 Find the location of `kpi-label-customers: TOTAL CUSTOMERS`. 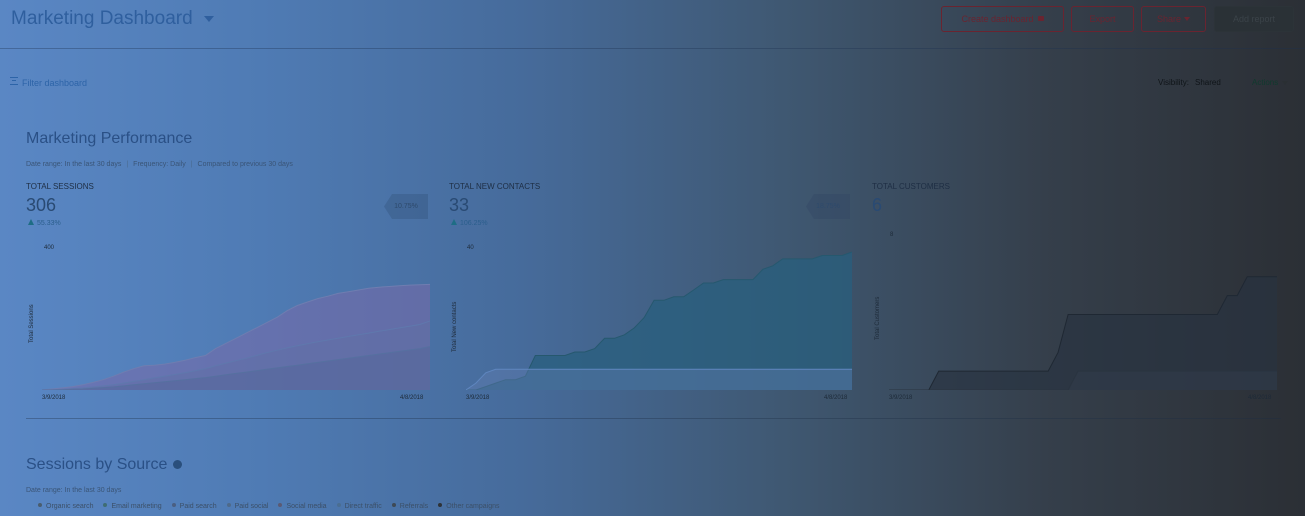

kpi-label-customers: TOTAL CUSTOMERS is located at coordinates (911, 186).